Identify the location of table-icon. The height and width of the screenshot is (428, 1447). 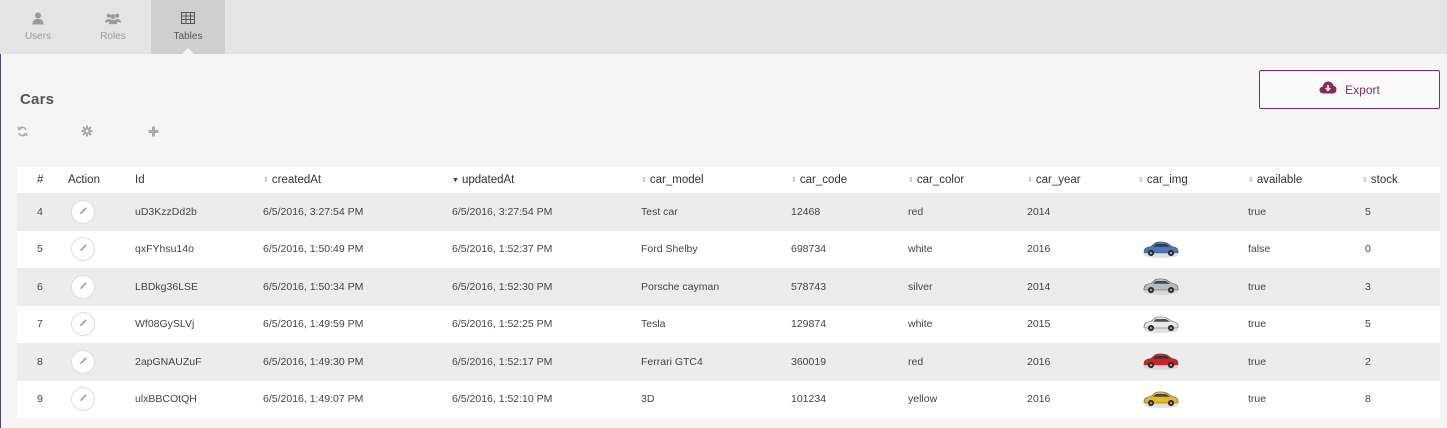
(188, 18).